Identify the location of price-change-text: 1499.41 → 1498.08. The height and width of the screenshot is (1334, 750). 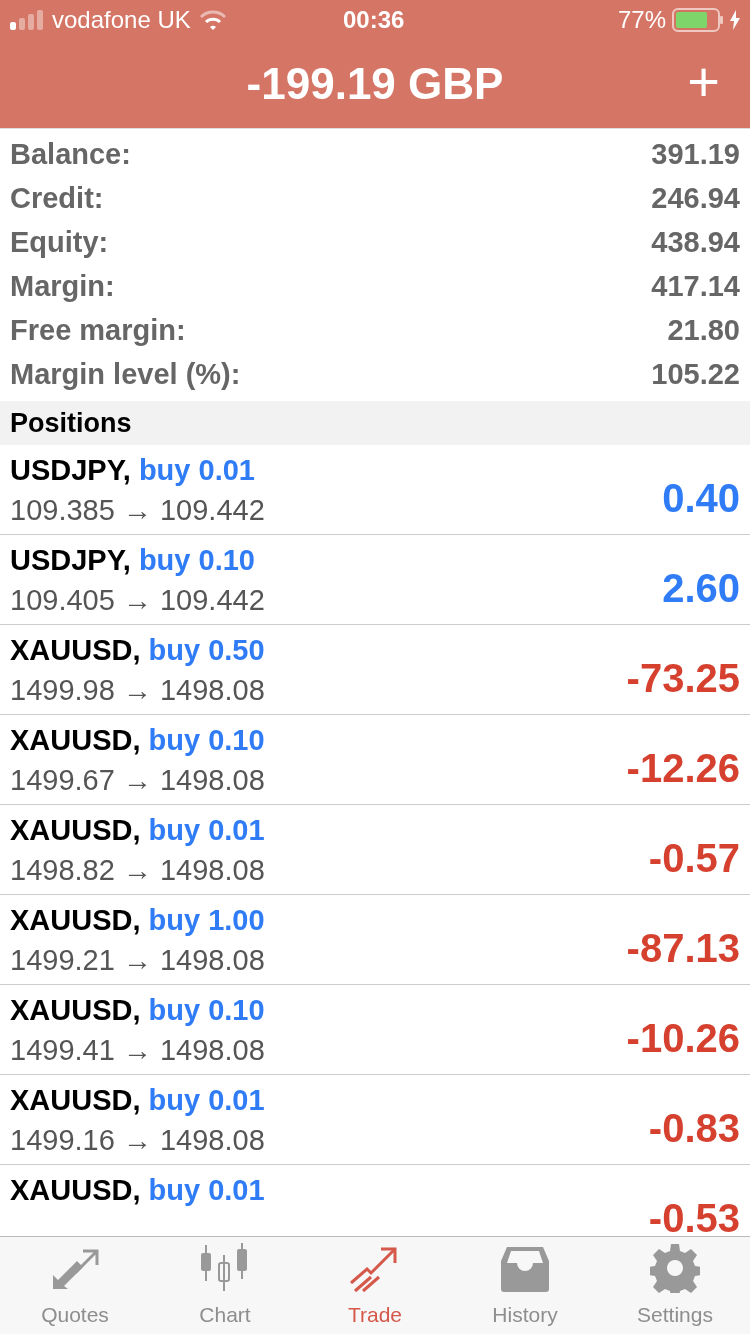
(138, 1050).